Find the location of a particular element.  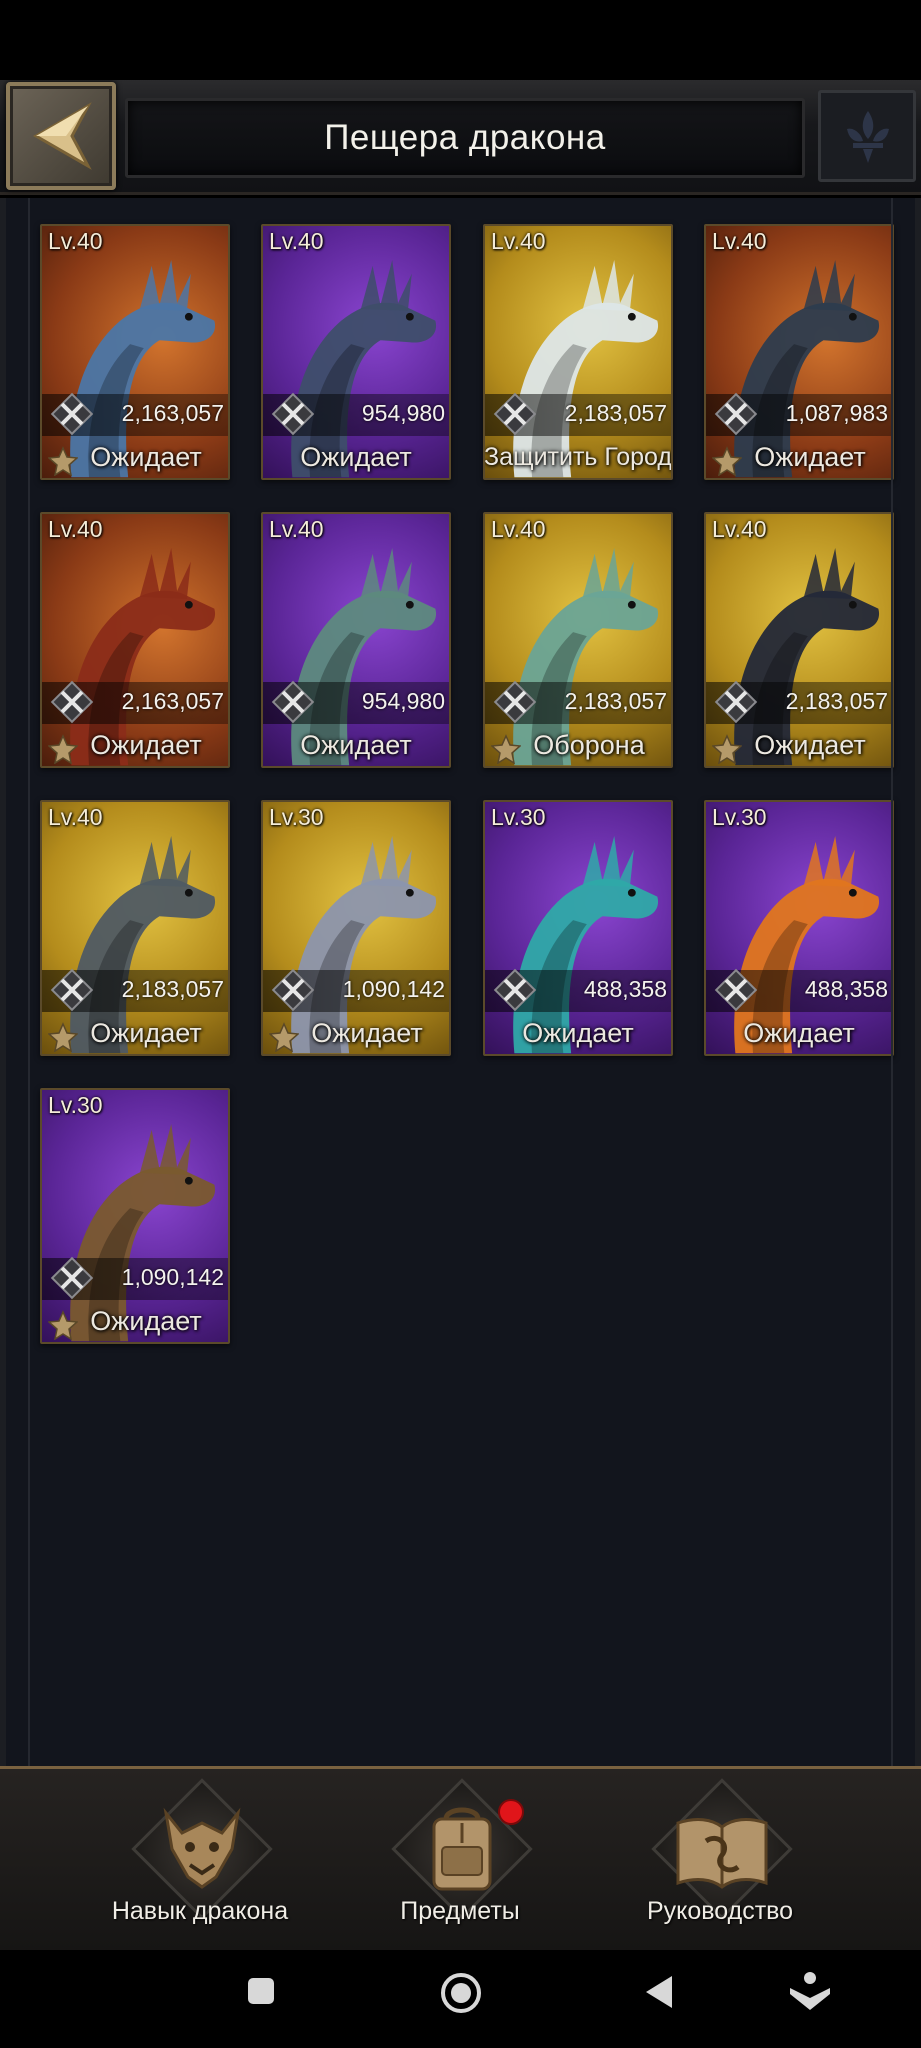

page-title: Пещера дракона is located at coordinates (465, 137).